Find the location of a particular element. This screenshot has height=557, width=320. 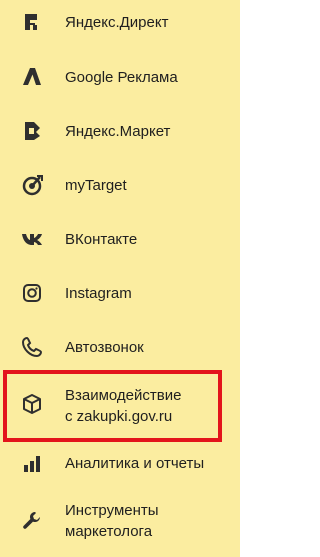

menu-item-label: Инструменты маркетолога is located at coordinates (112, 521).